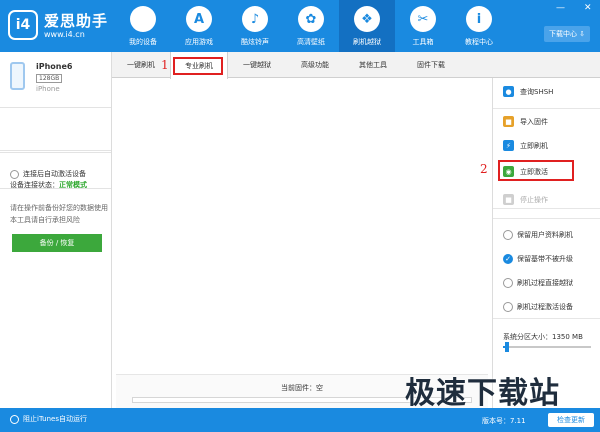 This screenshot has height=432, width=600. Describe the element at coordinates (199, 19) in the screenshot. I see `appstore-icon: A` at that location.